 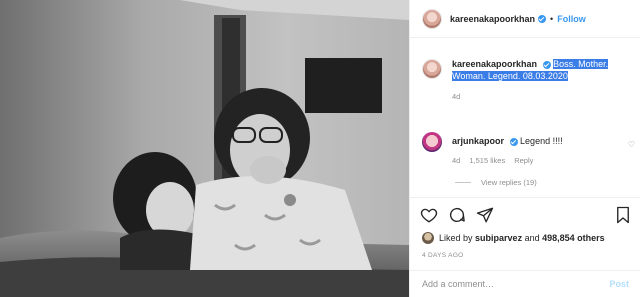 What do you see at coordinates (428, 238) in the screenshot?
I see `liker-avatar` at bounding box center [428, 238].